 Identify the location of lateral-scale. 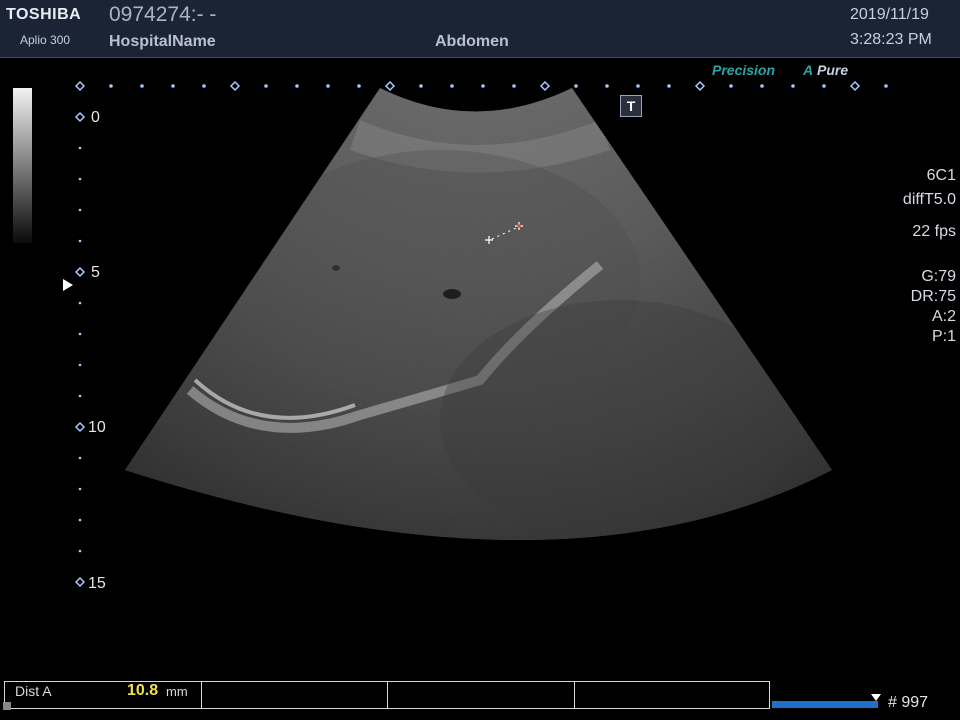
(481, 86).